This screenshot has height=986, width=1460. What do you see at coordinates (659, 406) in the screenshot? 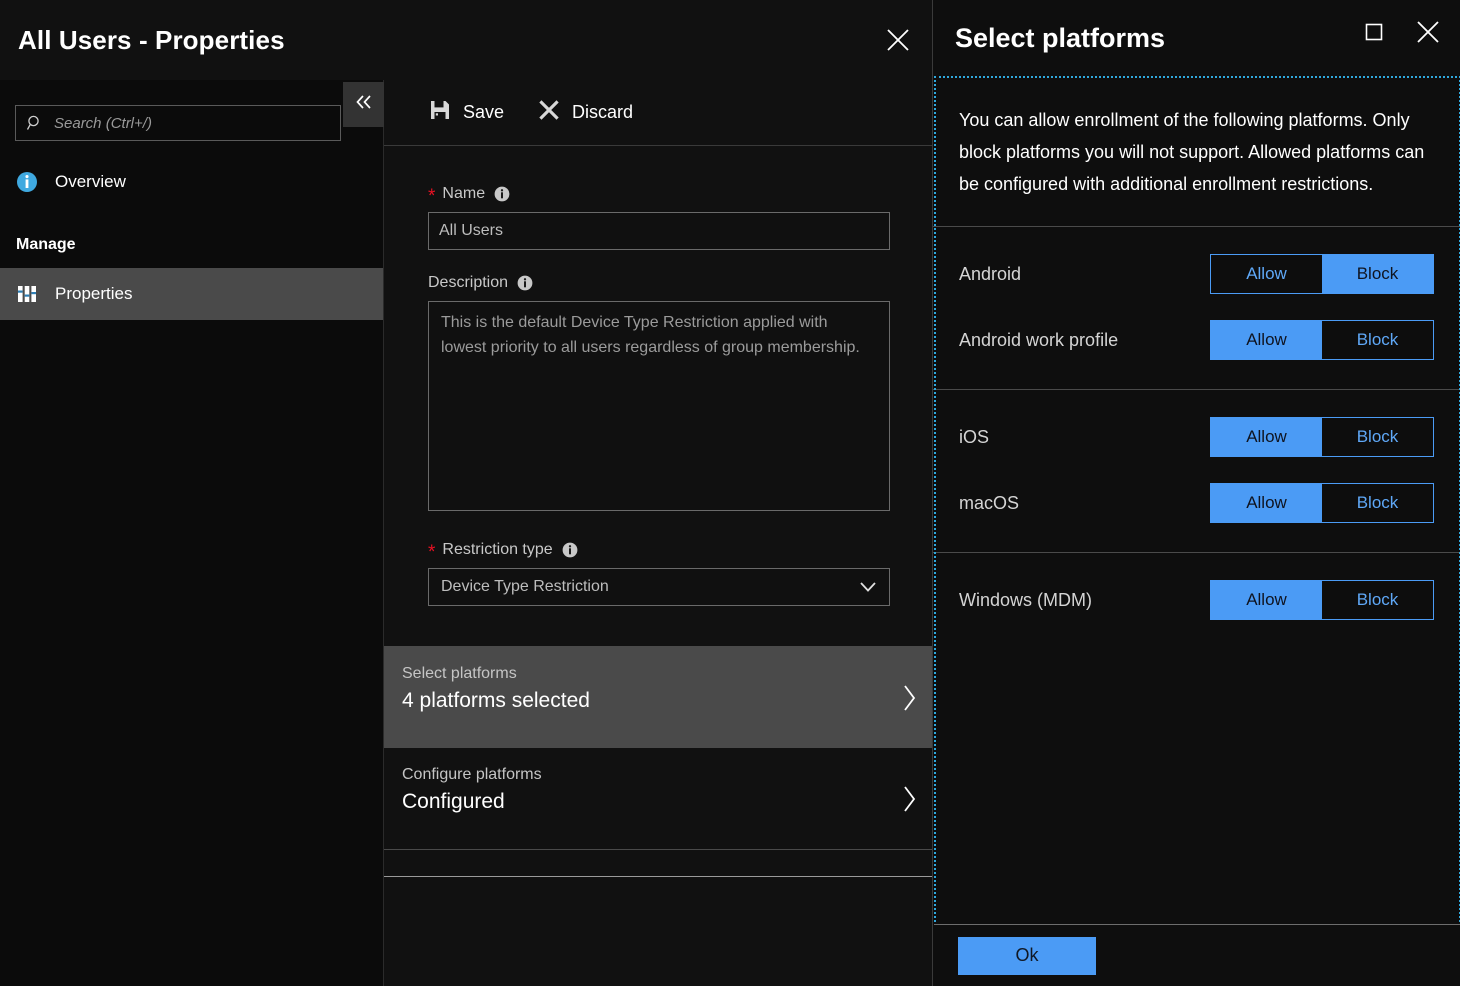
I see `description-textarea` at bounding box center [659, 406].